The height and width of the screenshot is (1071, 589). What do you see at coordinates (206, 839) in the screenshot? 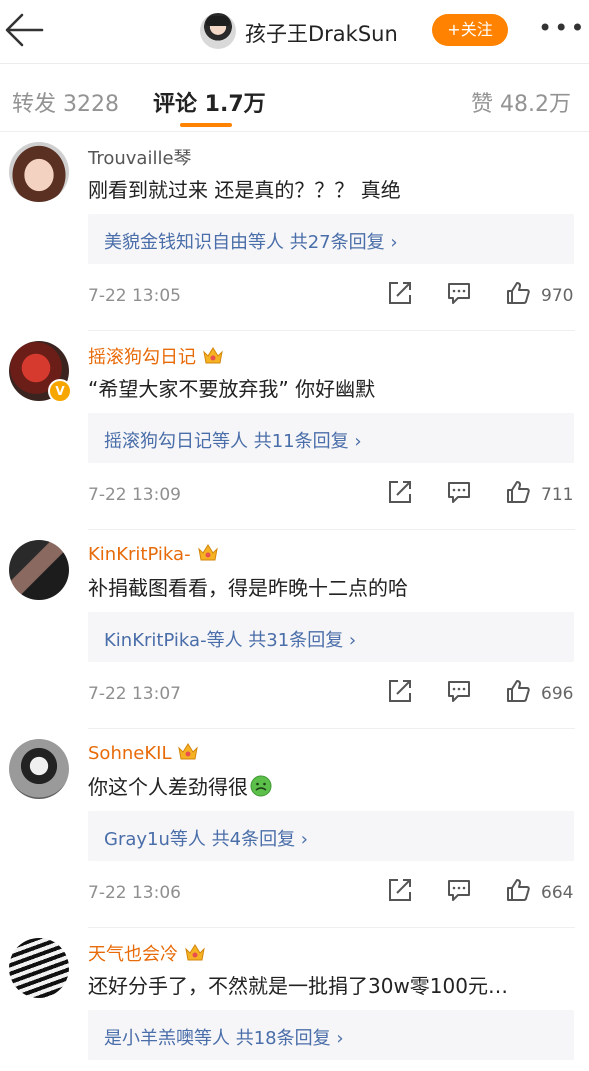
I see `reply-summary-label: Gray1u等人 共4条回复 ›` at bounding box center [206, 839].